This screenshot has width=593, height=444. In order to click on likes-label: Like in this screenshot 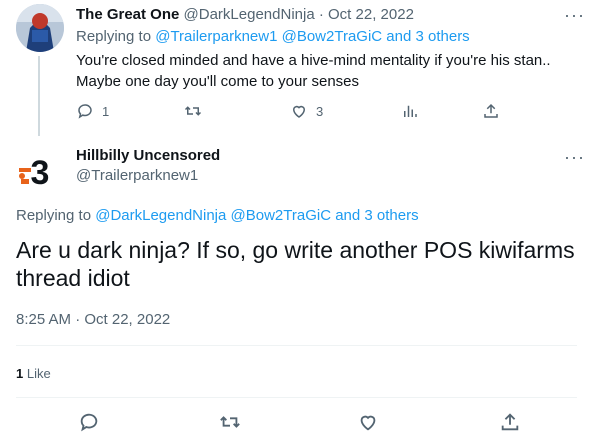, I will do `click(38, 373)`.